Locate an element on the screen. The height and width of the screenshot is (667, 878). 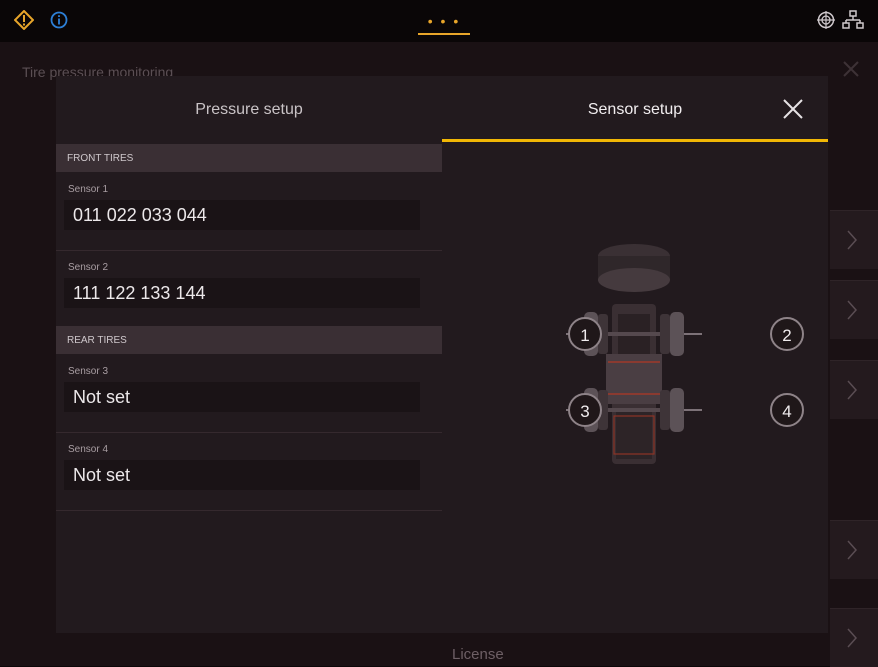
network-icon is located at coordinates (853, 20).